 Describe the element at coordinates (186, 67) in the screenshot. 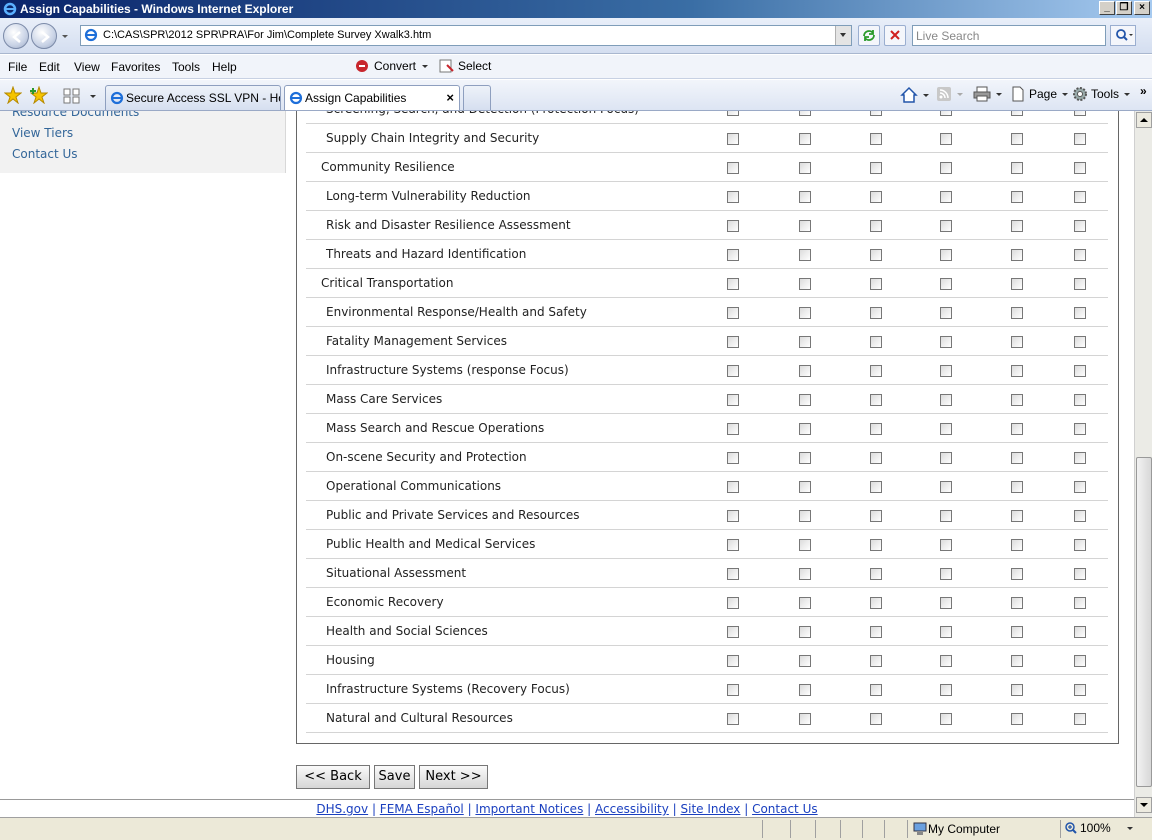

I see `menu-tools: Tools` at that location.